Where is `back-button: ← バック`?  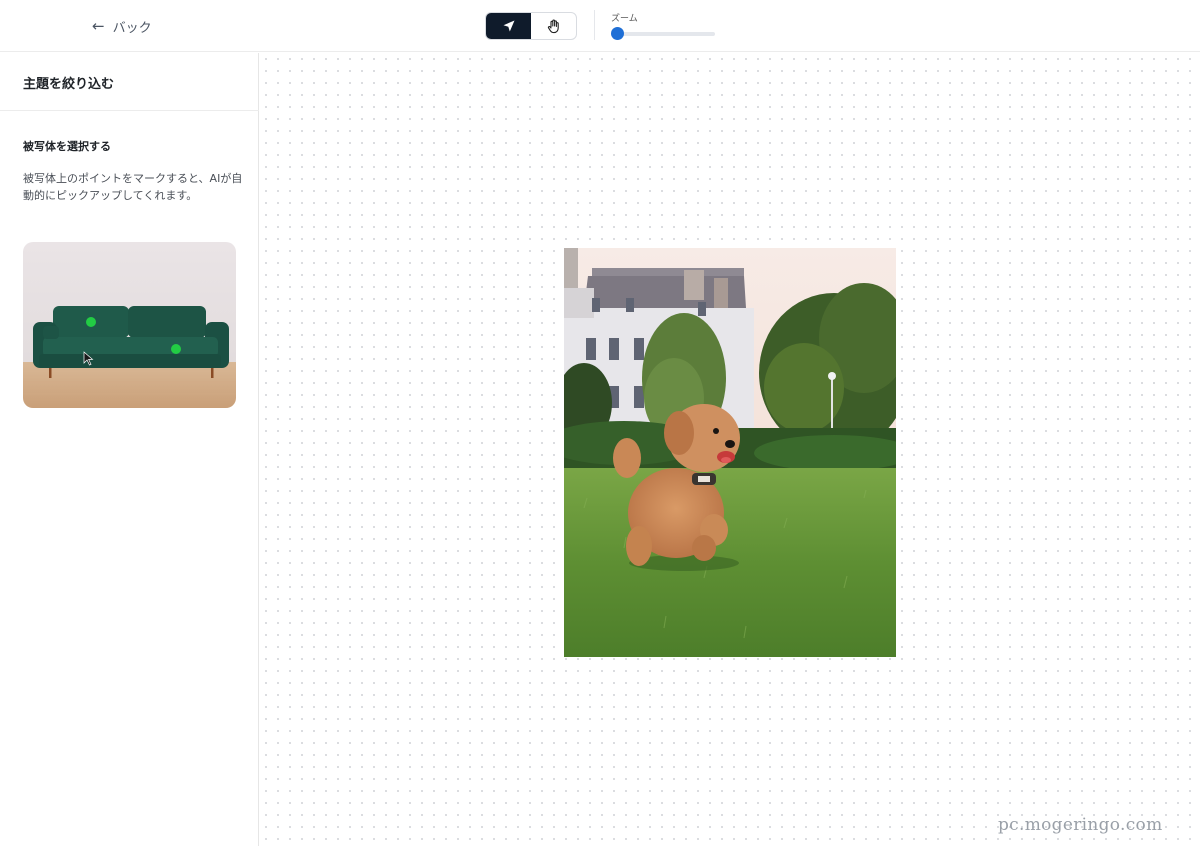
back-button: ← バック is located at coordinates (122, 26).